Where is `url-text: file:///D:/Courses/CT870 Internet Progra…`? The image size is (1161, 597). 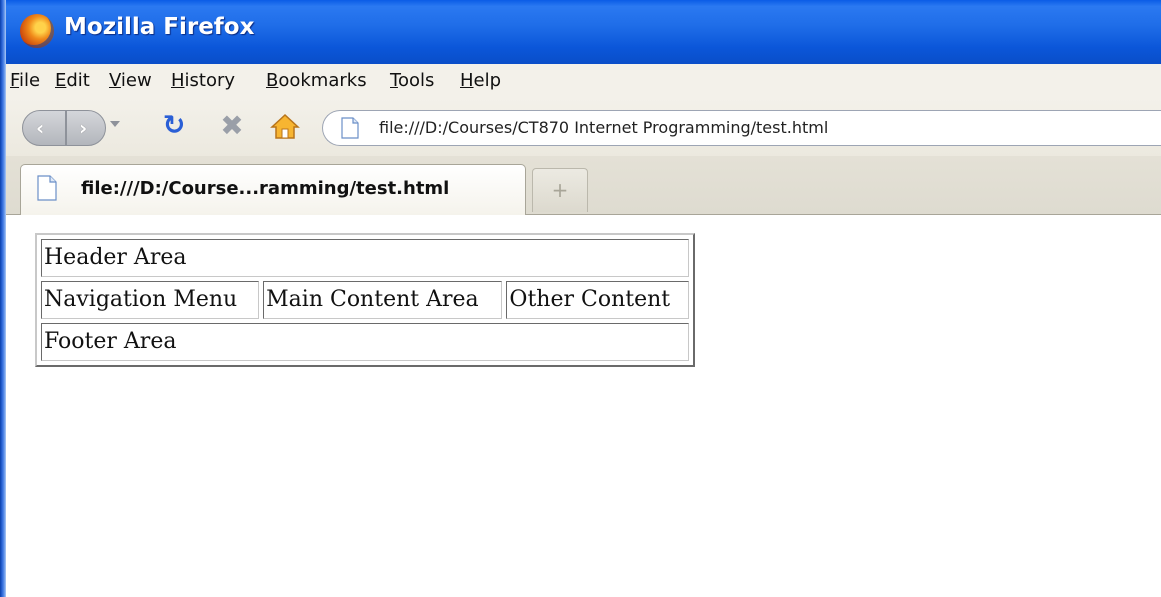 url-text: file:///D:/Courses/CT870 Internet Progra… is located at coordinates (603, 127).